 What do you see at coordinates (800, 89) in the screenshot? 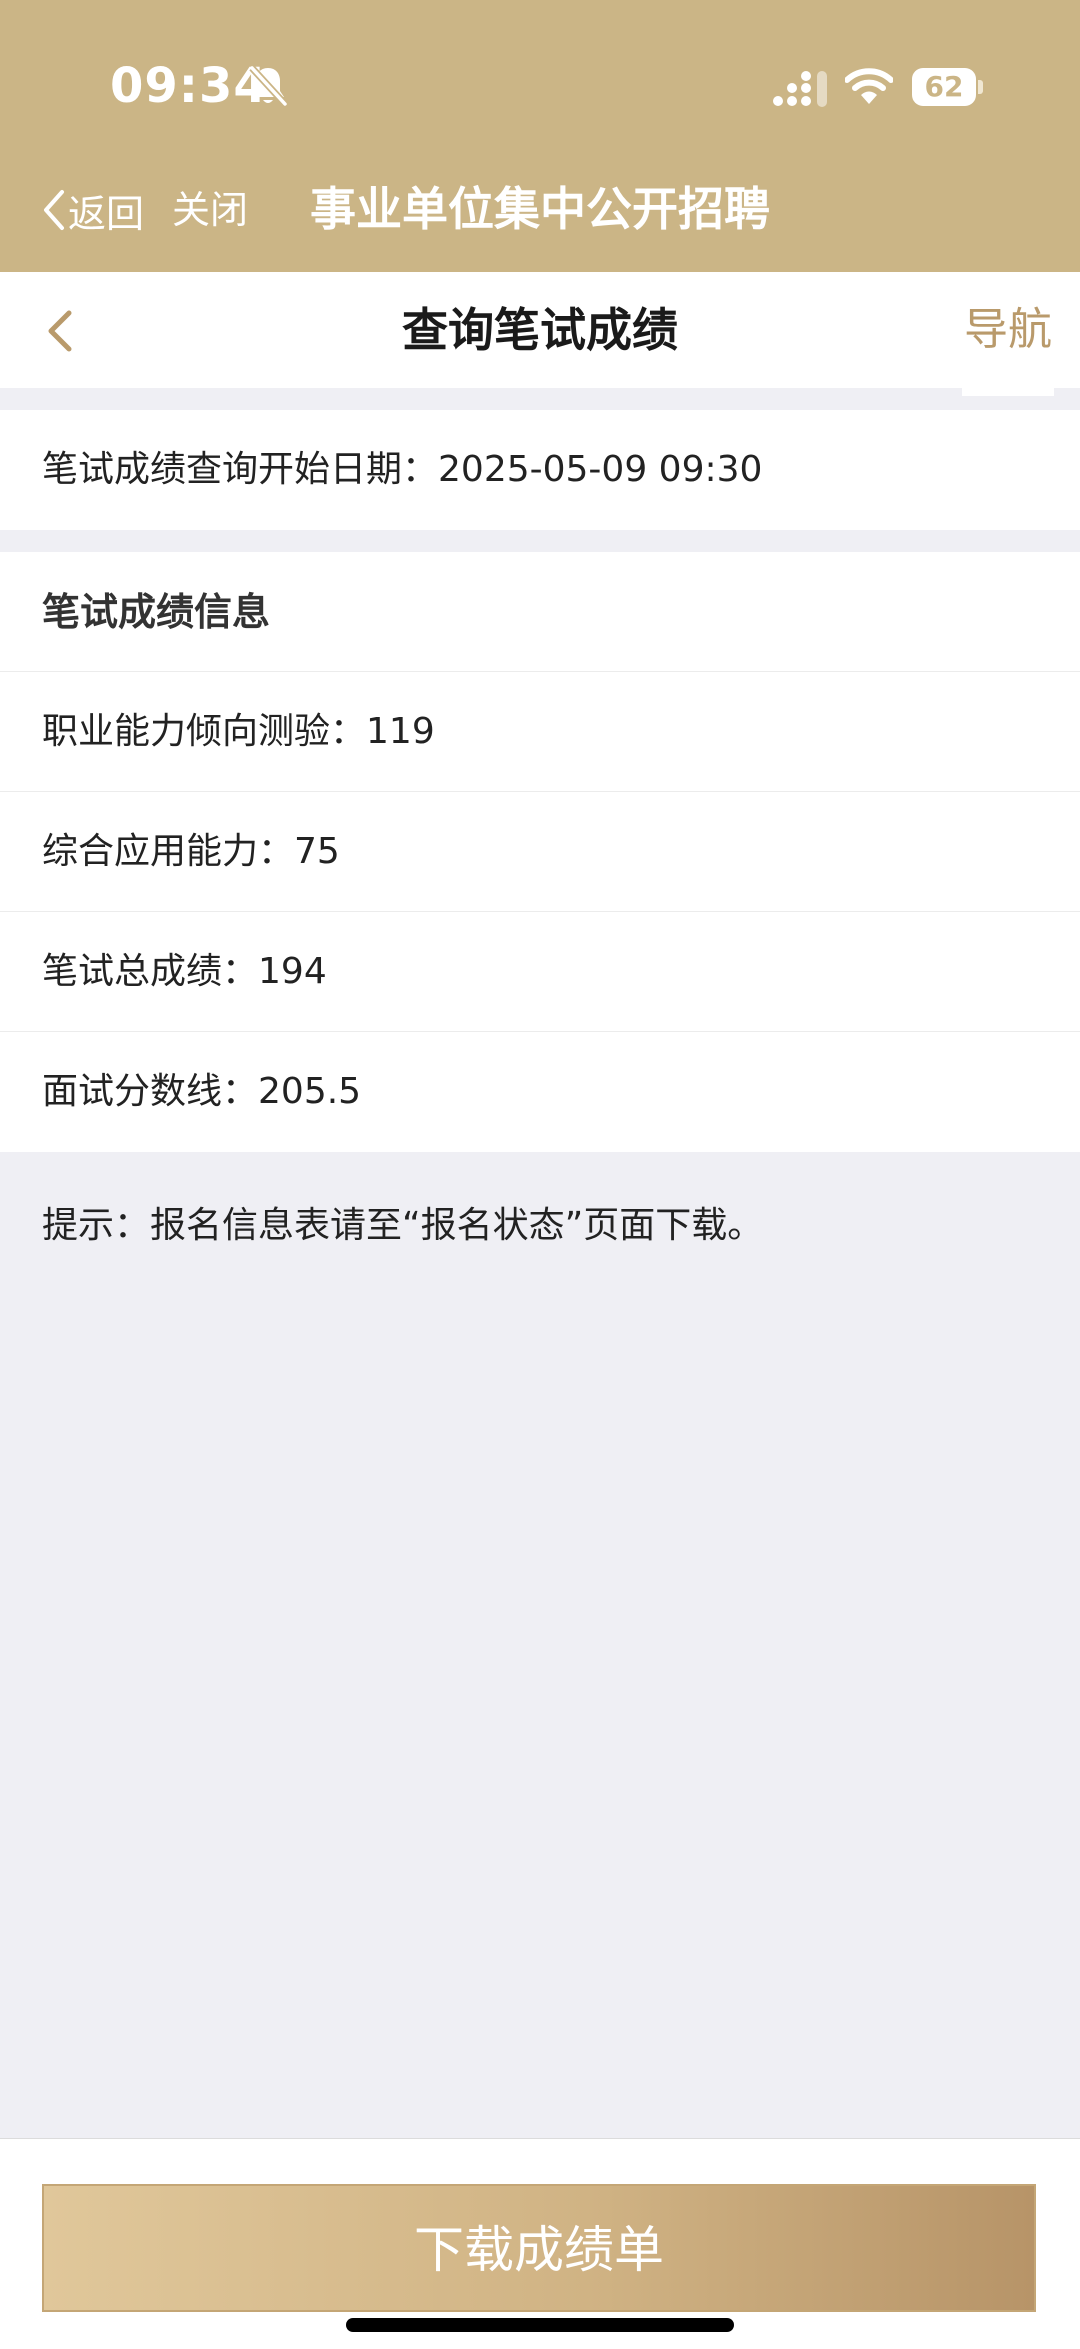
I see `signal-icon` at bounding box center [800, 89].